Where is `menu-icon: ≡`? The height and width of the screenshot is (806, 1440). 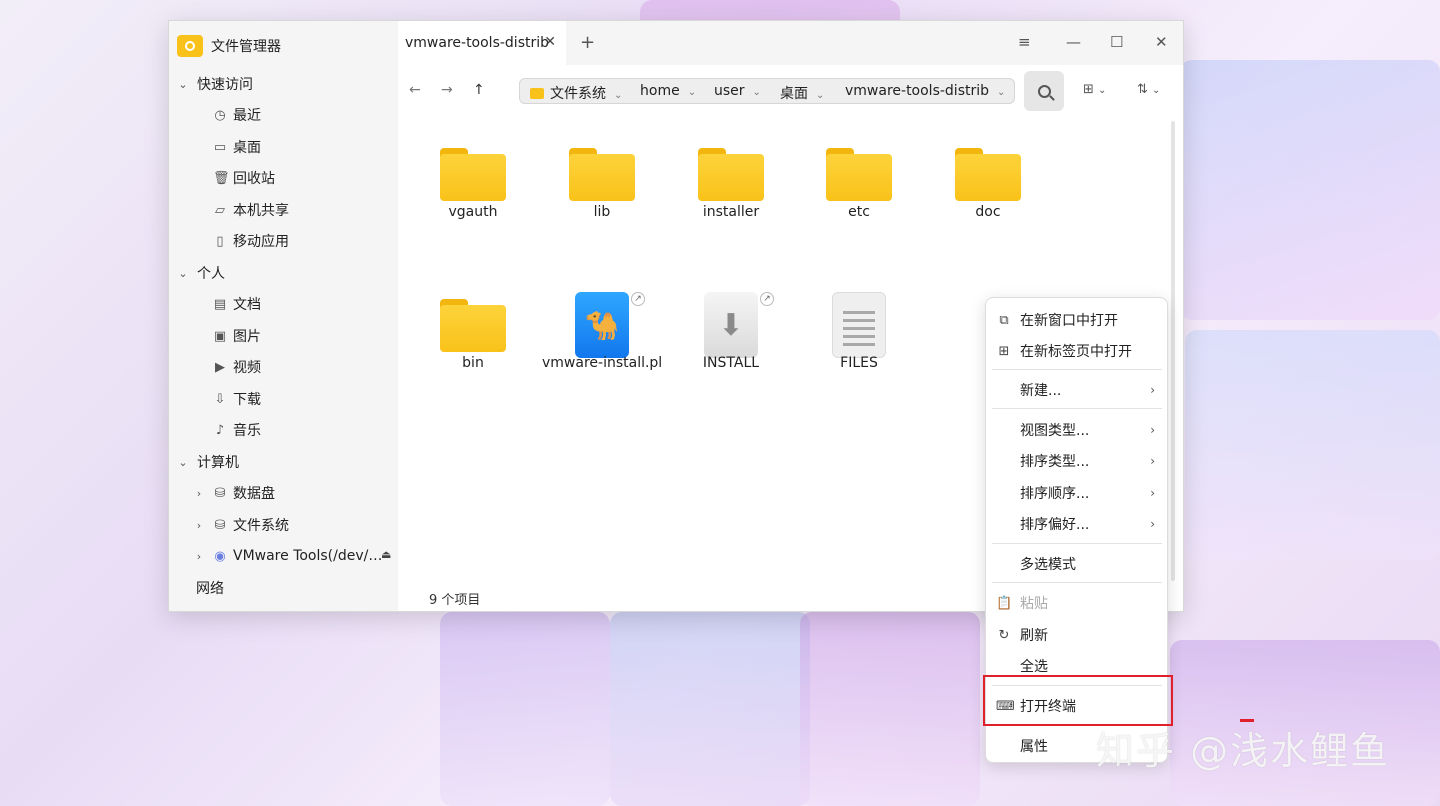 menu-icon: ≡ is located at coordinates (1024, 42).